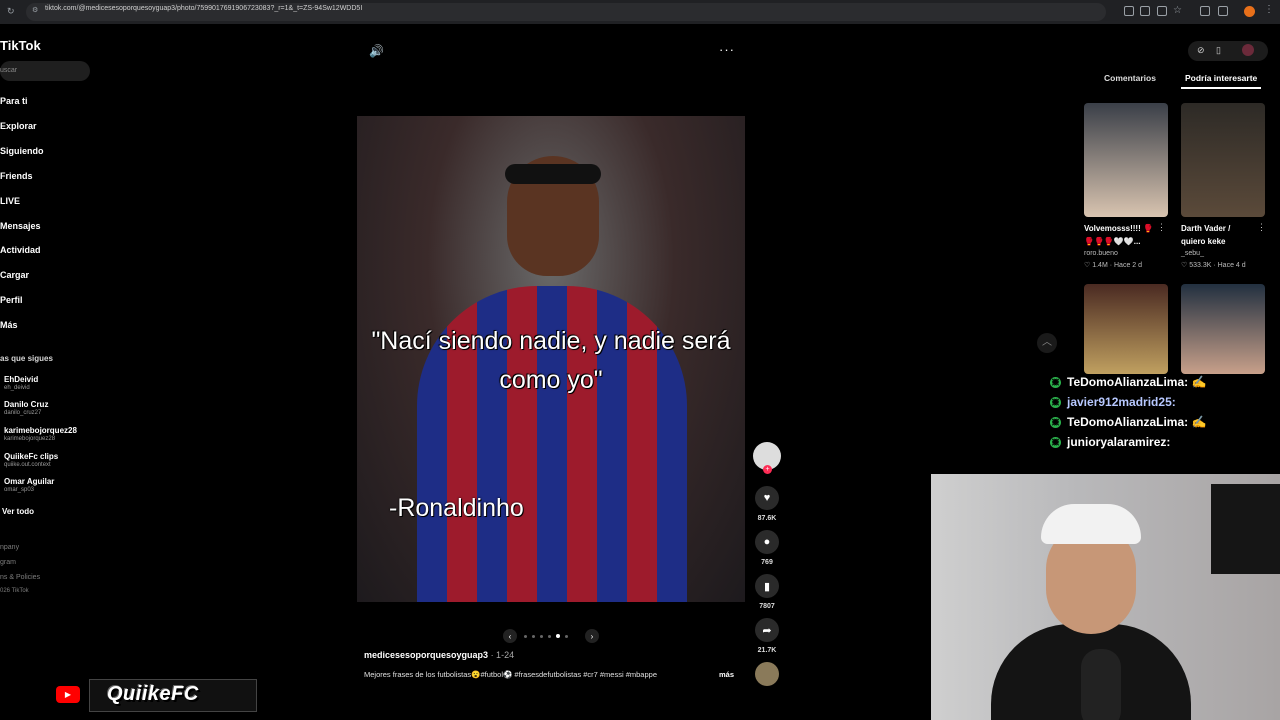 The height and width of the screenshot is (720, 1280). I want to click on reload-icon: ↻, so click(11, 11).